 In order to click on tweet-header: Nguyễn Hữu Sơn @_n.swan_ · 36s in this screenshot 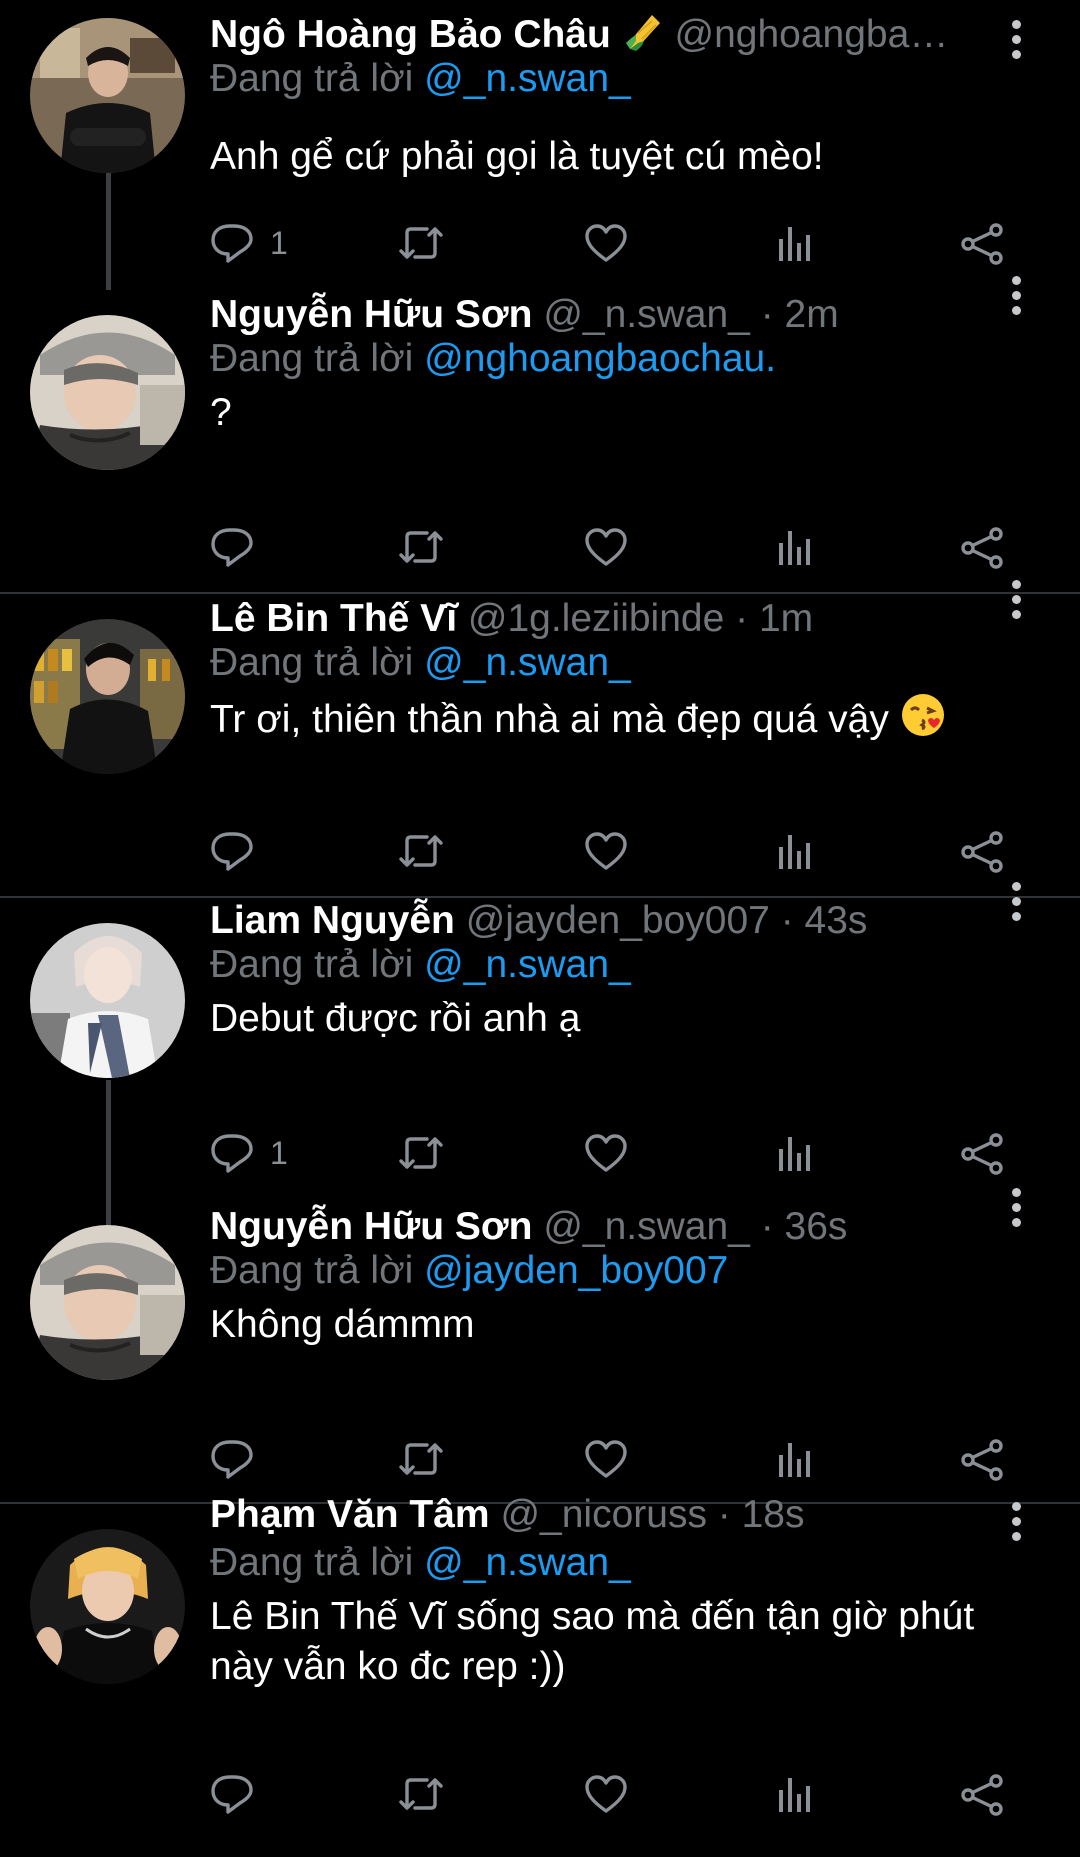, I will do `click(528, 1227)`.